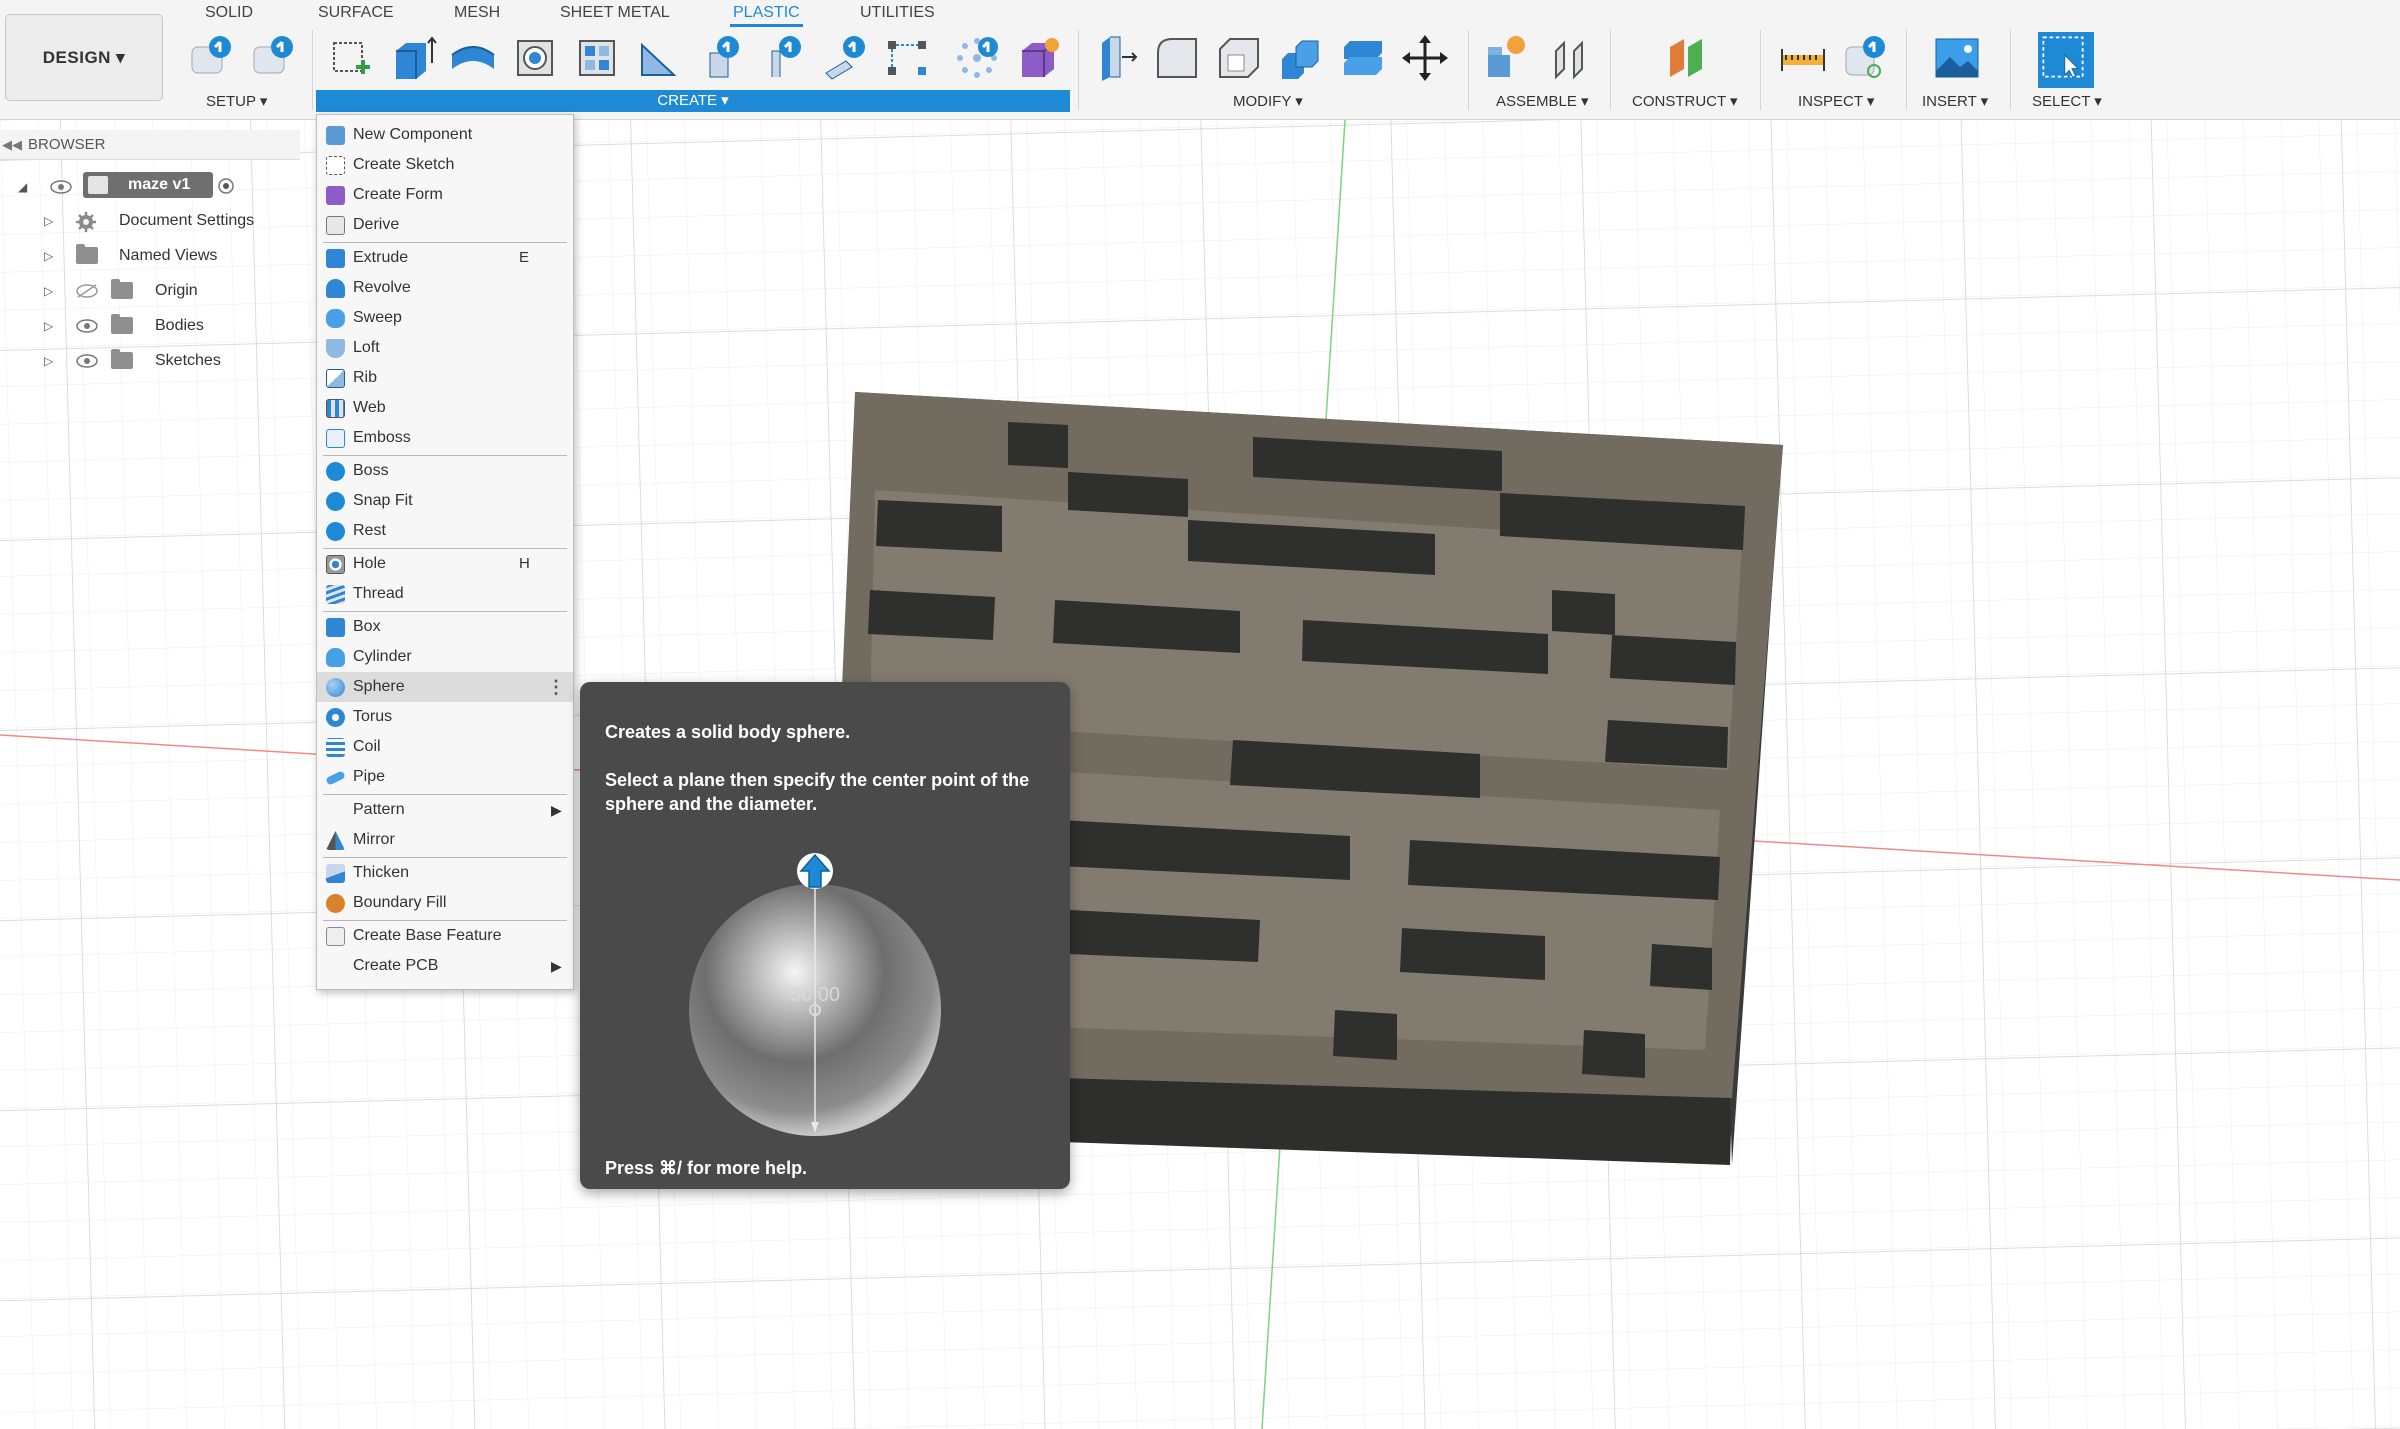 The height and width of the screenshot is (1429, 2400). Describe the element at coordinates (445, 378) in the screenshot. I see `menu-item-rib: Rib` at that location.